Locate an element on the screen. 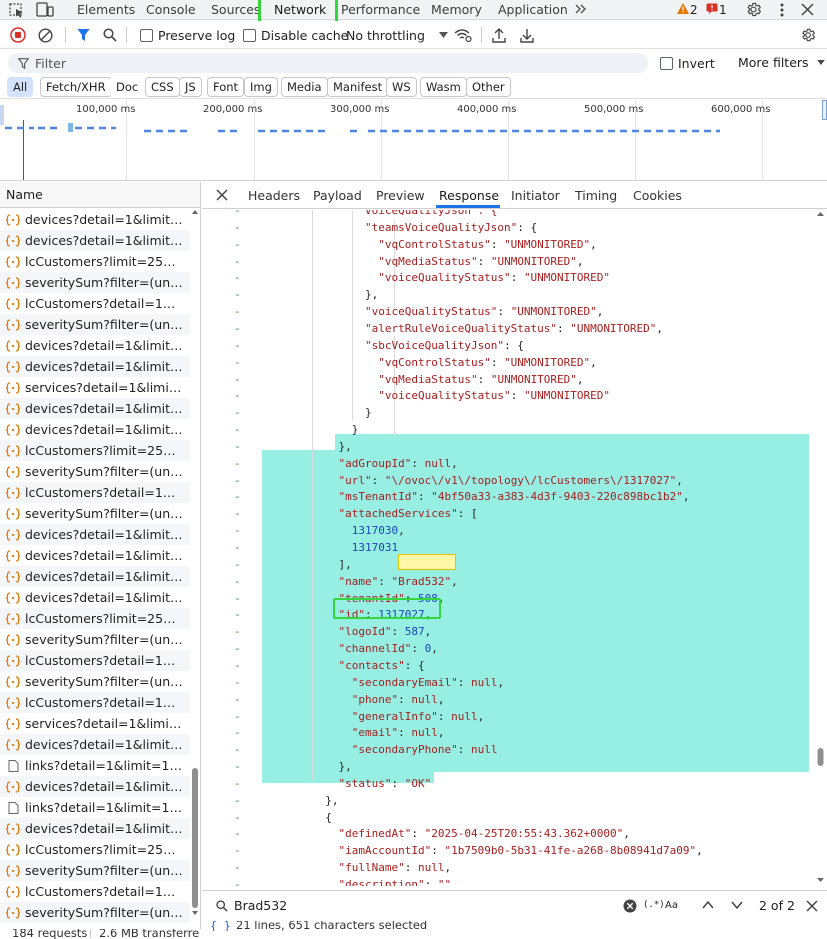 The height and width of the screenshot is (939, 827). type-filter-js: JS is located at coordinates (190, 87).